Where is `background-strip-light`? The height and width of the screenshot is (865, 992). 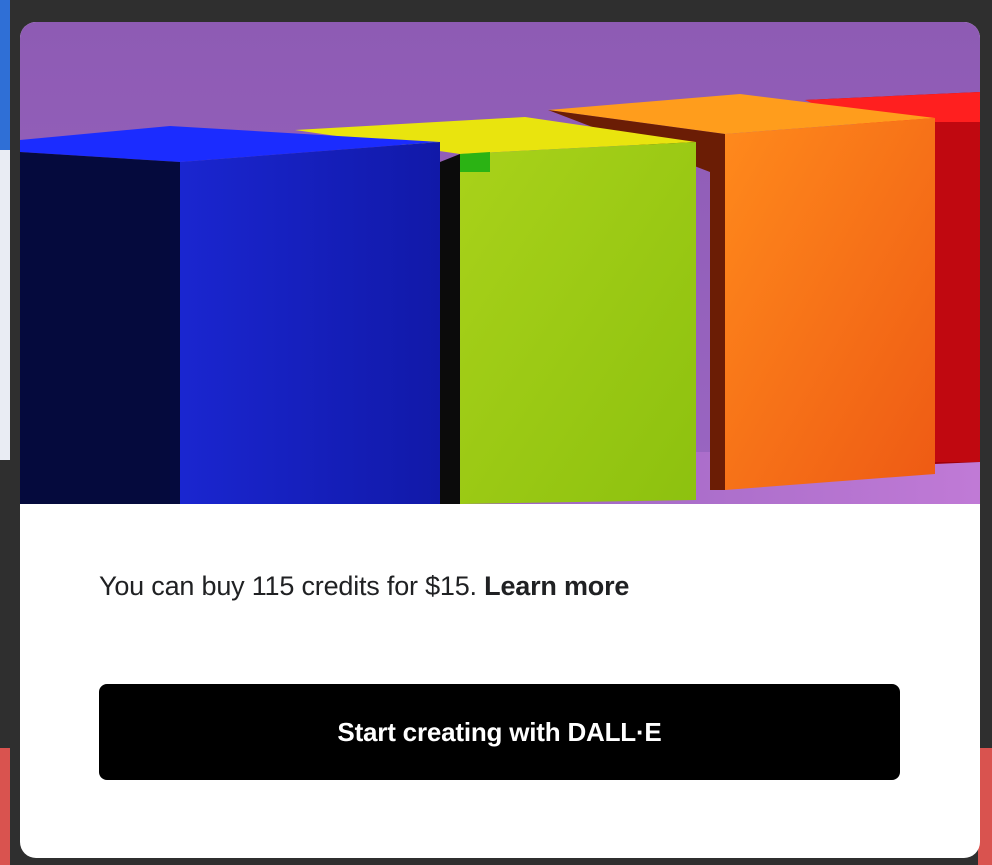 background-strip-light is located at coordinates (5, 305).